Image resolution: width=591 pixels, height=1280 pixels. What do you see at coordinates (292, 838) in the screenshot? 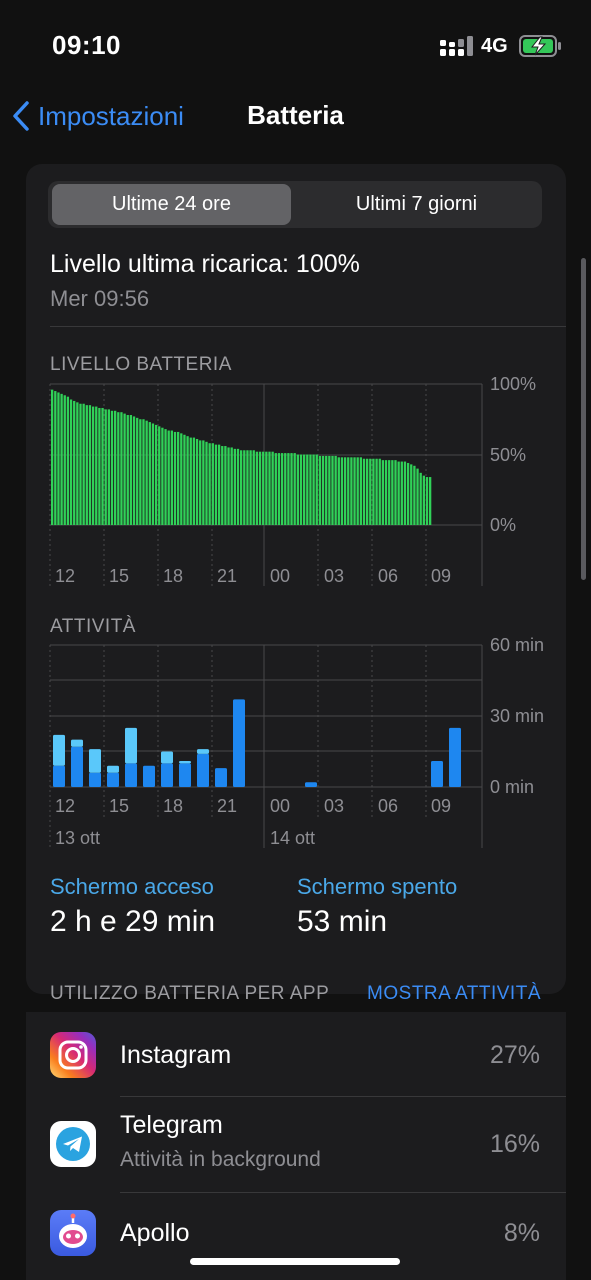
I see `activity-date-label-14-ott: 14 ott` at bounding box center [292, 838].